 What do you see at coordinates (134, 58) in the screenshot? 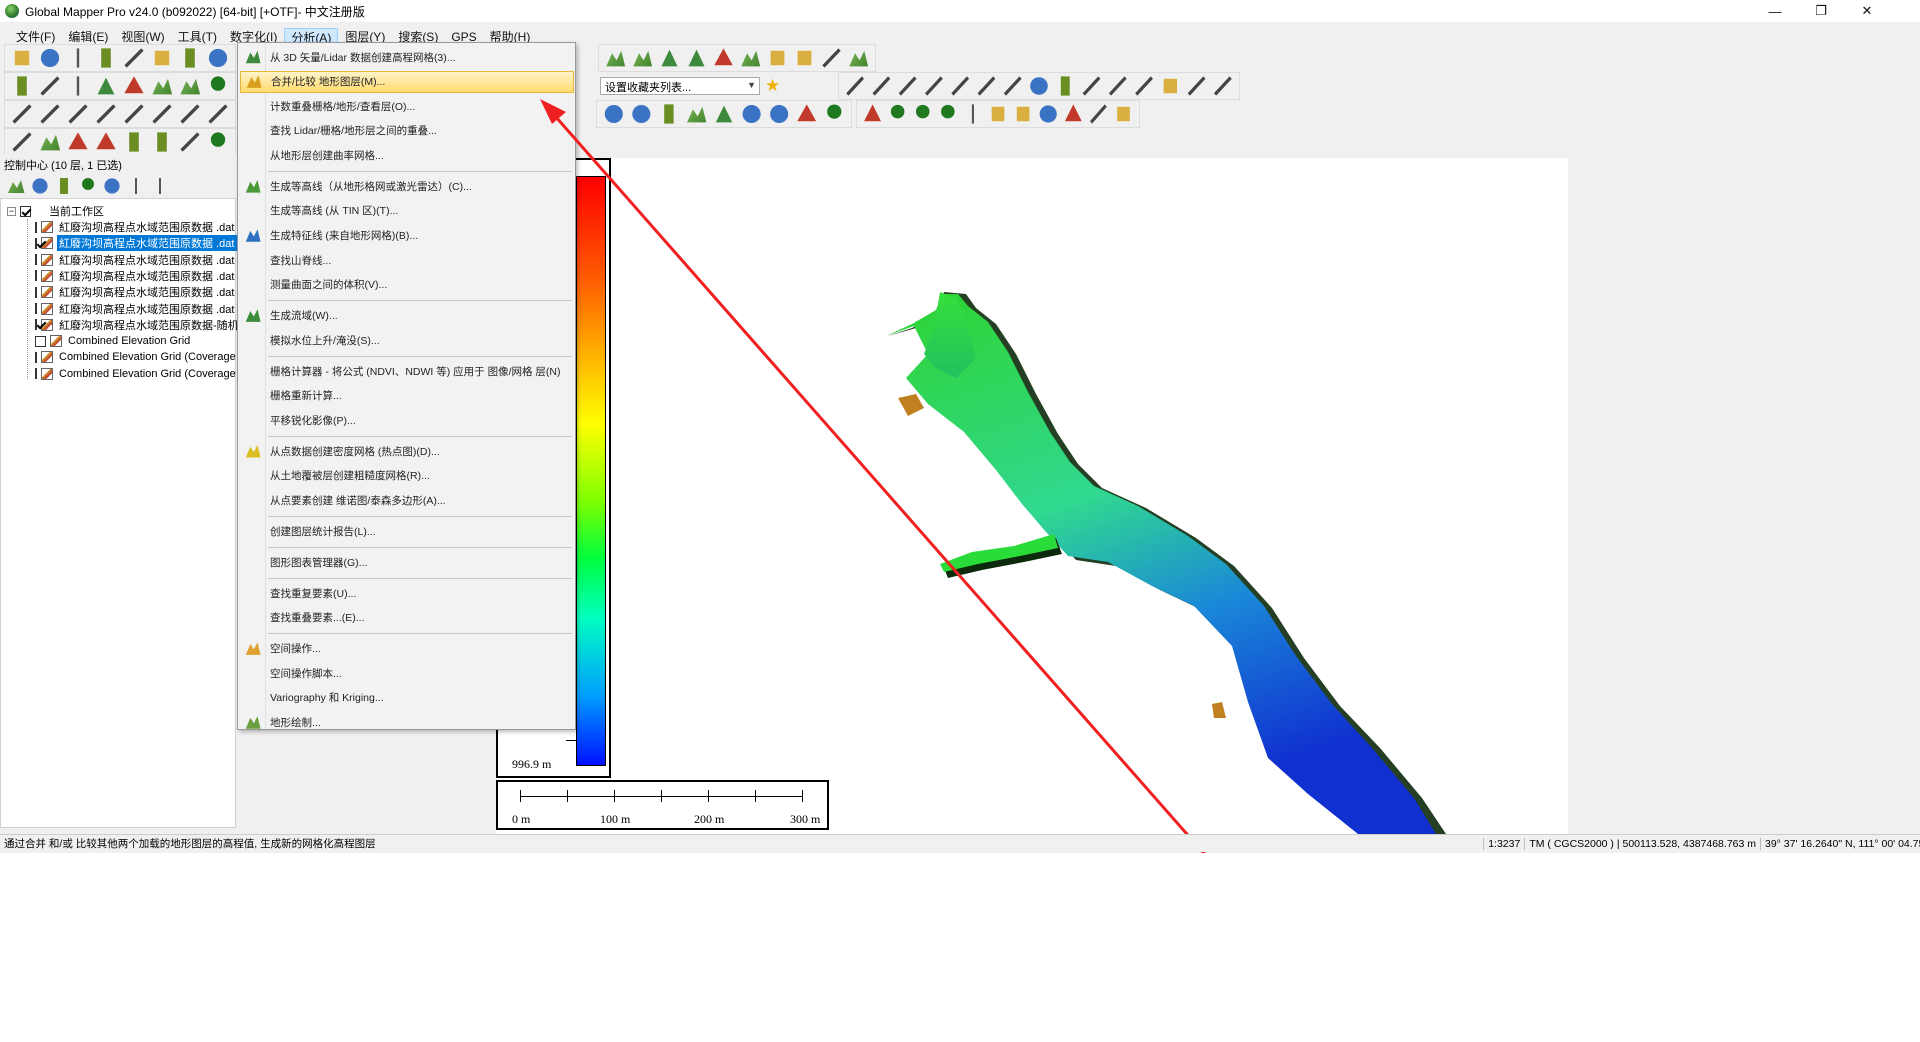
I see `wrench-icon` at bounding box center [134, 58].